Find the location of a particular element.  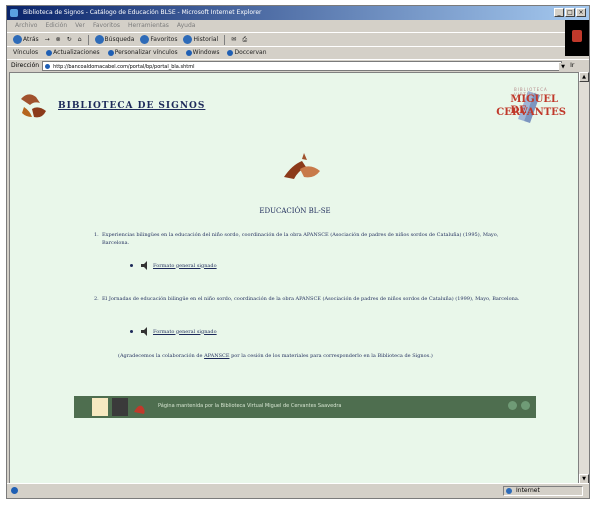

signing-hand-footer-icon is located at coordinates (140, 407).